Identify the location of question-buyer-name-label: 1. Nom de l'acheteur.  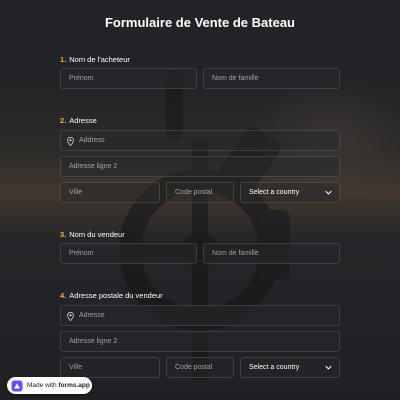
(95, 59).